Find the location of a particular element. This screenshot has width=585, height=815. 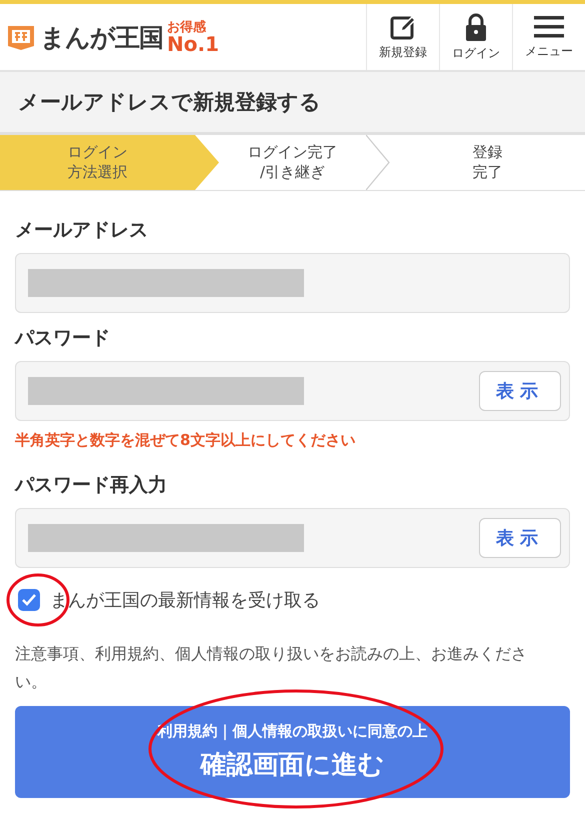

step-label: /引き継ぎ is located at coordinates (293, 172).